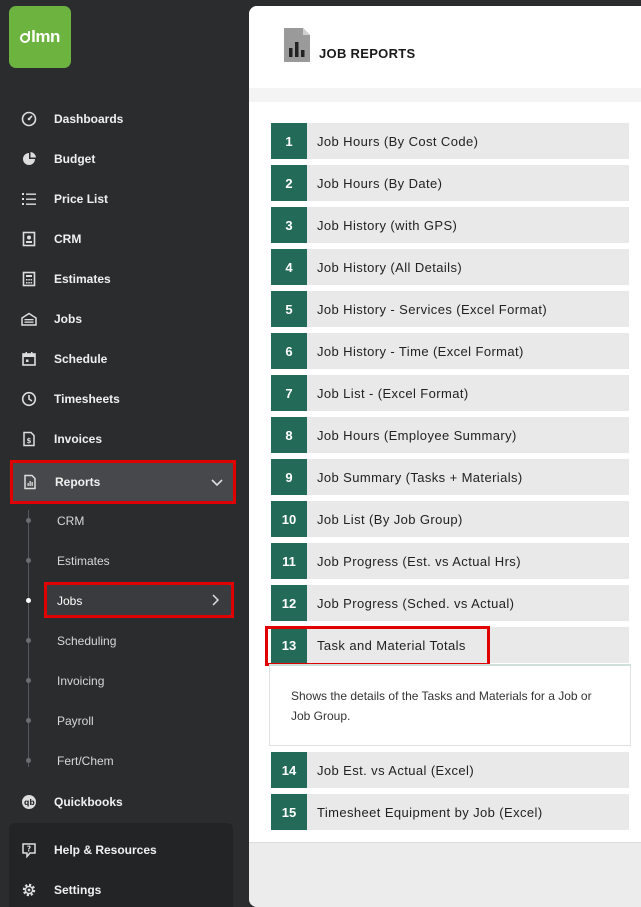 This screenshot has height=907, width=641. What do you see at coordinates (29, 119) in the screenshot?
I see `dashboard-icon` at bounding box center [29, 119].